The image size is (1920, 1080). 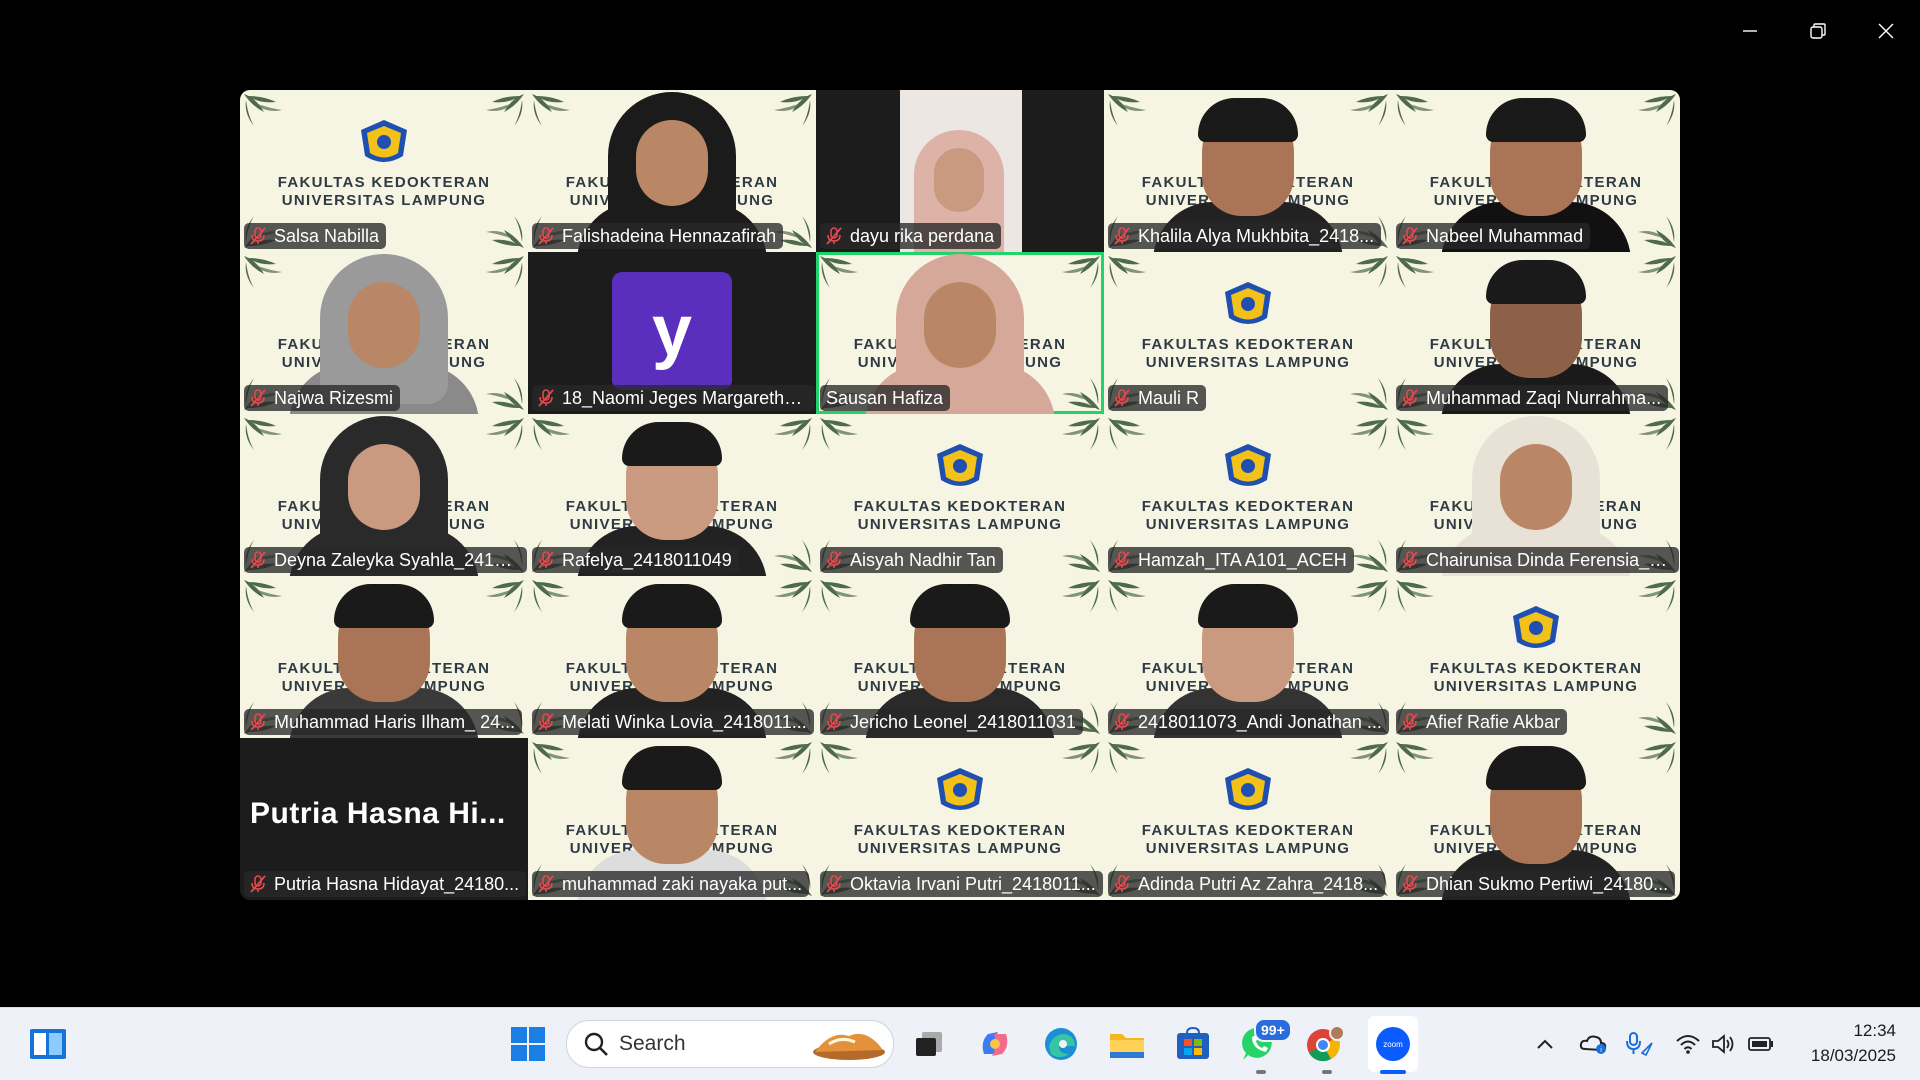 I want to click on store-button, so click(x=1193, y=1044).